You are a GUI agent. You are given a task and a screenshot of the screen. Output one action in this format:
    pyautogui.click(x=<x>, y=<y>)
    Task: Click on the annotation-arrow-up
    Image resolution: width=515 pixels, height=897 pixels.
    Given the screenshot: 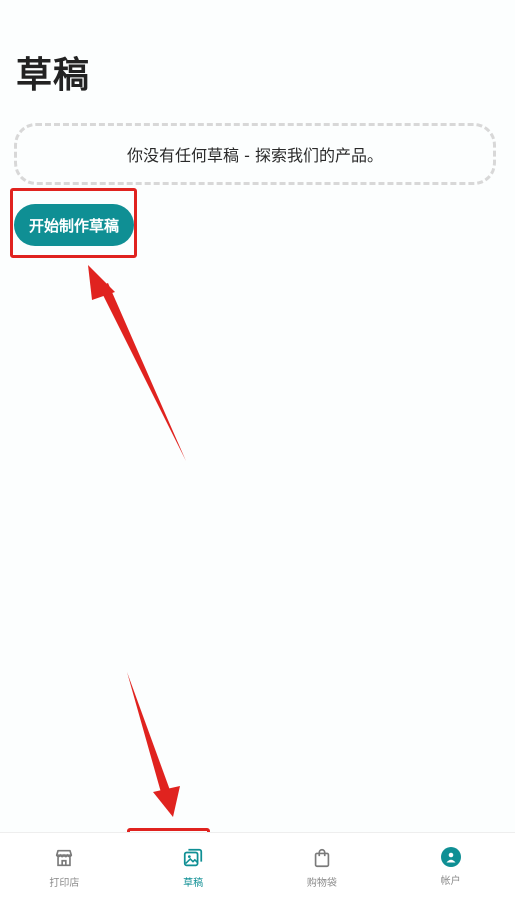 What is the action you would take?
    pyautogui.click(x=142, y=372)
    